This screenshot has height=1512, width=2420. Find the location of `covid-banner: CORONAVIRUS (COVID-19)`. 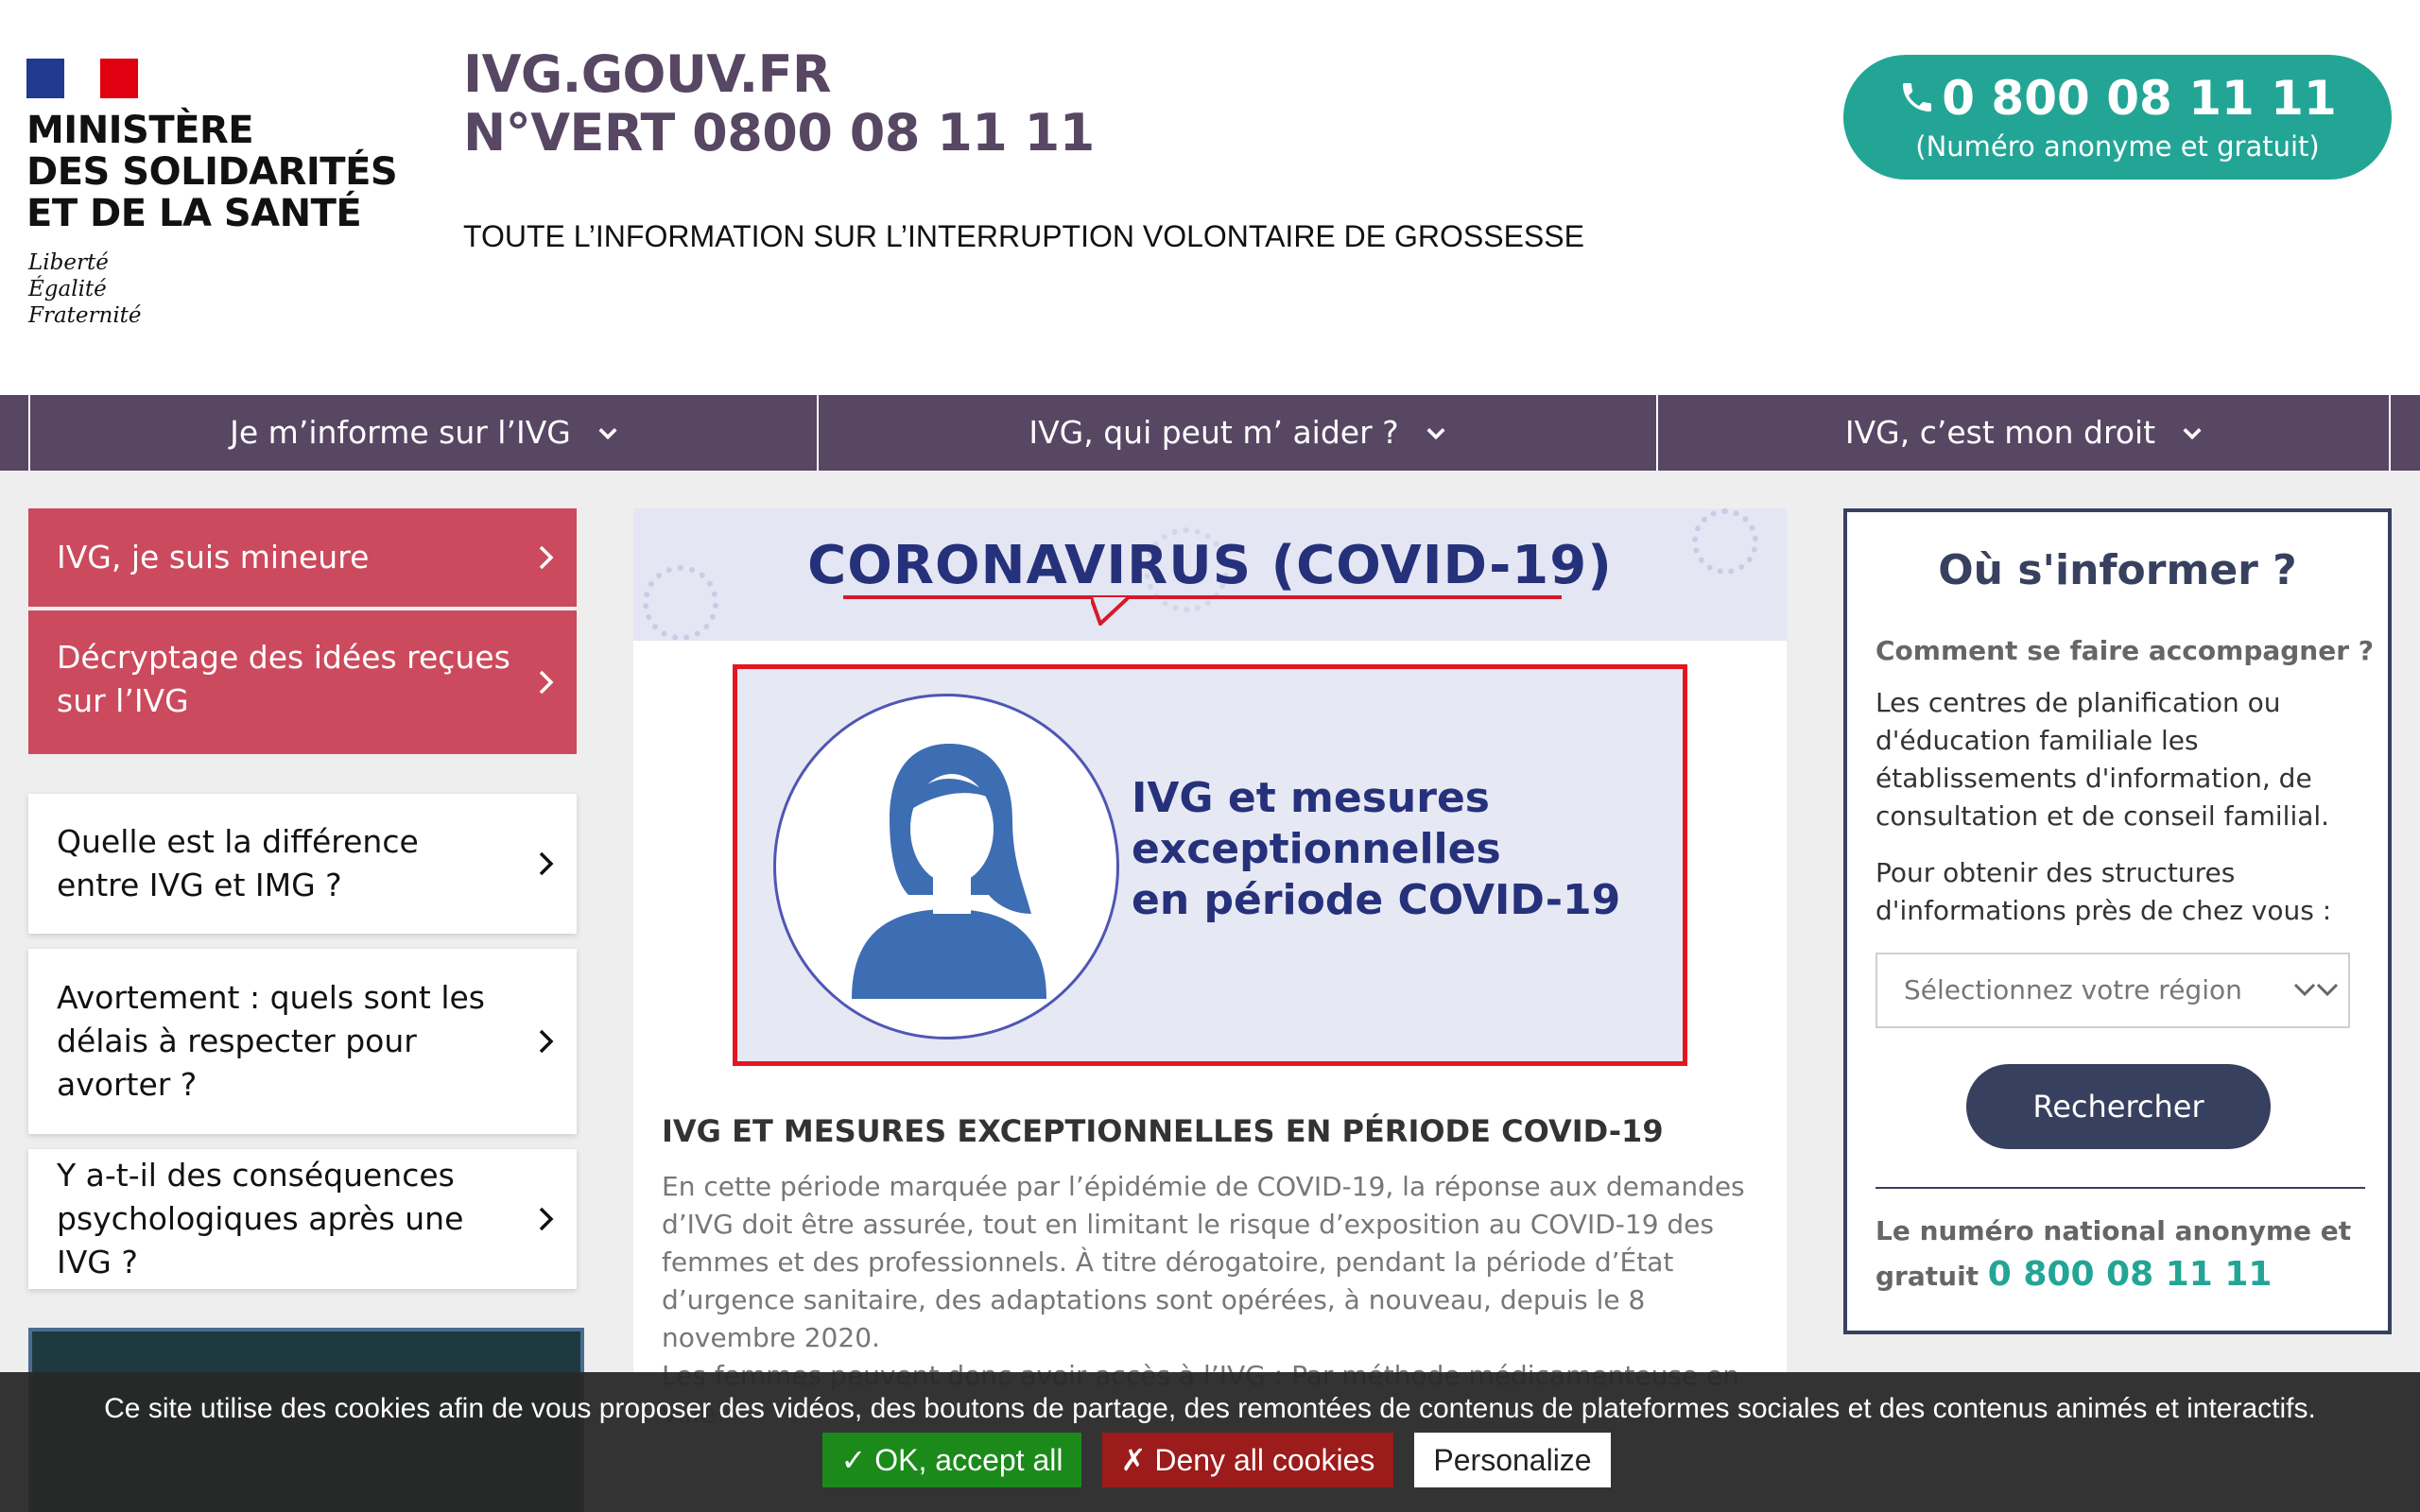

covid-banner: CORONAVIRUS (COVID-19) is located at coordinates (1210, 574).